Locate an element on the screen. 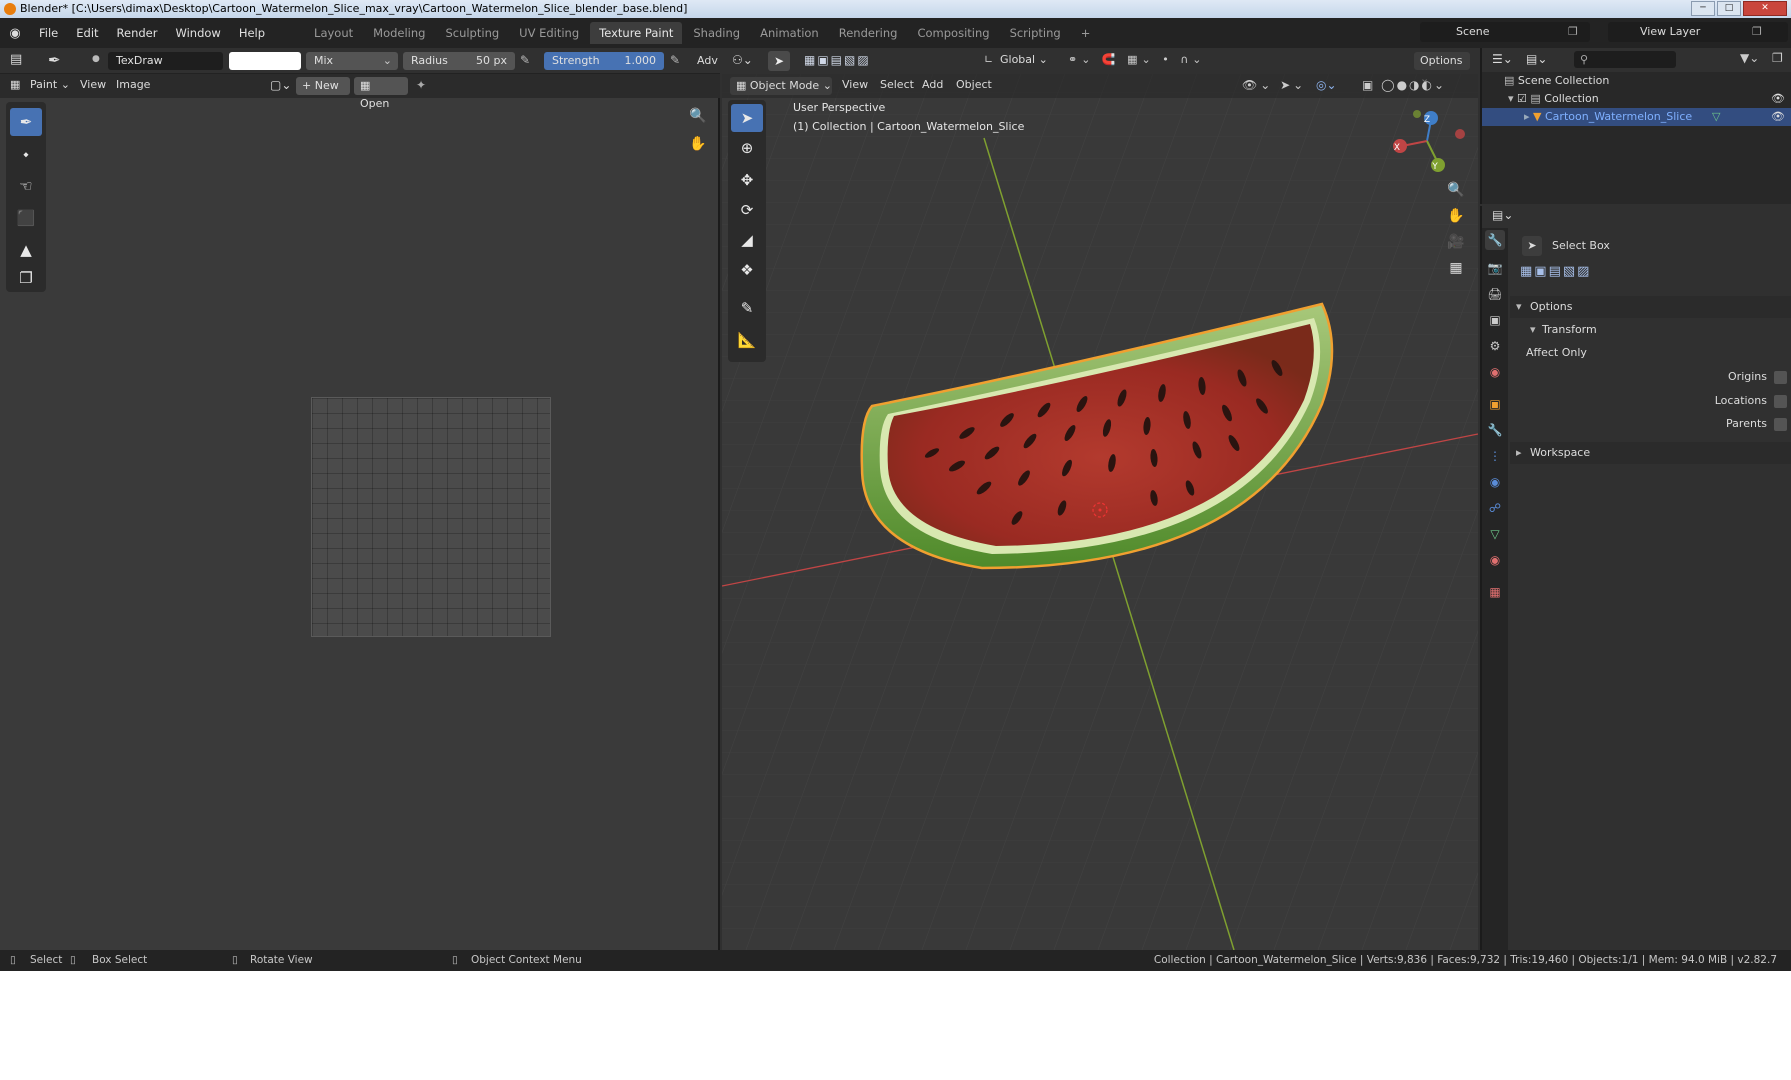  overlays-icon: ◎⌄ is located at coordinates (1326, 85).